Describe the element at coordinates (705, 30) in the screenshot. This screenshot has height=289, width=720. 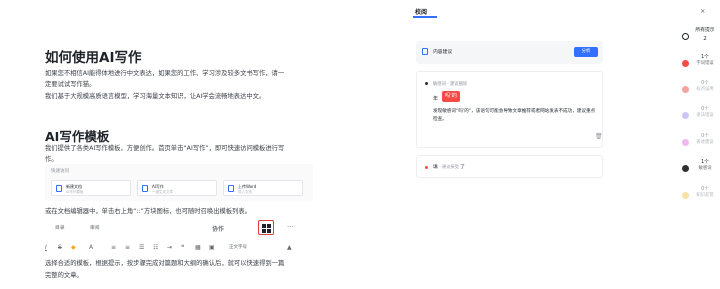
I see `category-label: 所有提示` at that location.